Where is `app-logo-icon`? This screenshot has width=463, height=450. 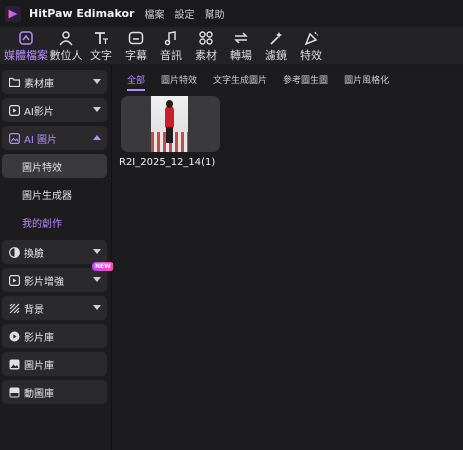
app-logo-icon is located at coordinates (13, 13).